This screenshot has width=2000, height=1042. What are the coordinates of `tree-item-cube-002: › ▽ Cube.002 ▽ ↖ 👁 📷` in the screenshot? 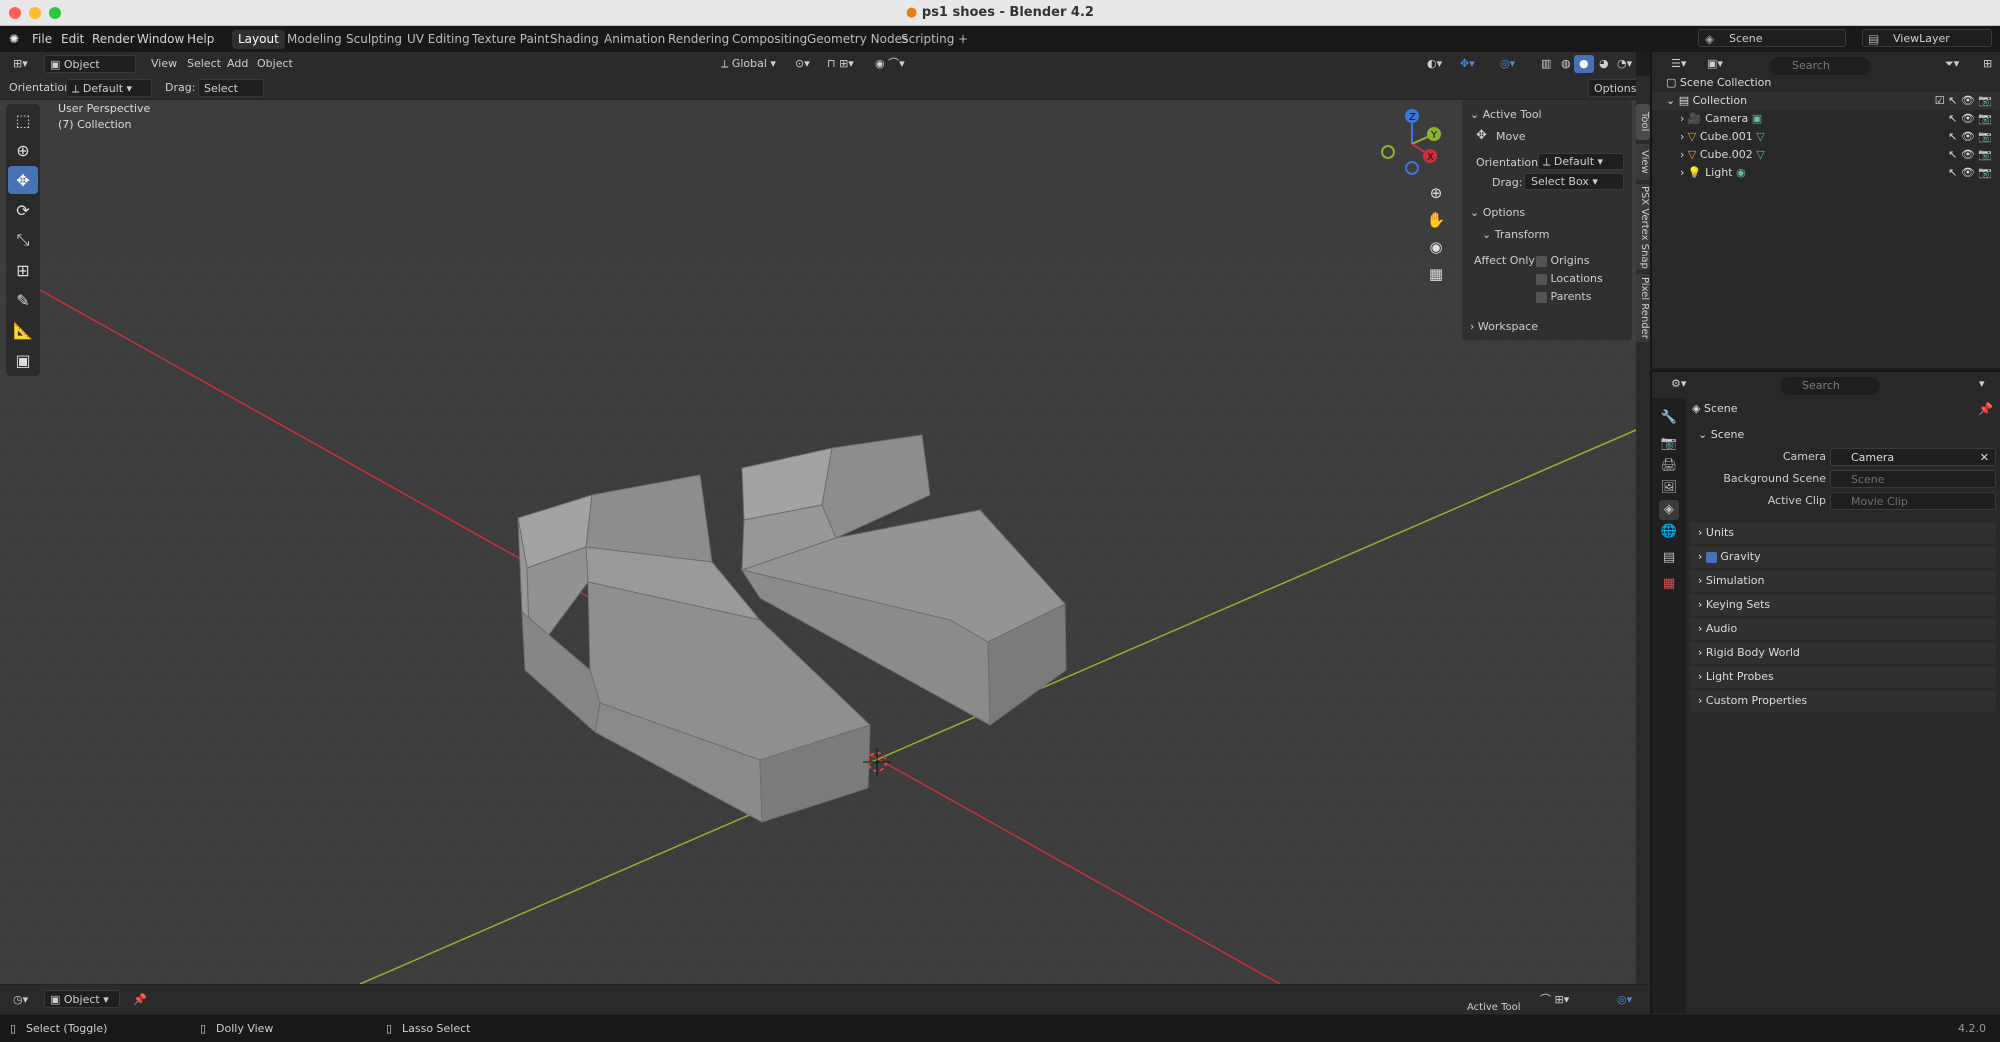 It's located at (1826, 155).